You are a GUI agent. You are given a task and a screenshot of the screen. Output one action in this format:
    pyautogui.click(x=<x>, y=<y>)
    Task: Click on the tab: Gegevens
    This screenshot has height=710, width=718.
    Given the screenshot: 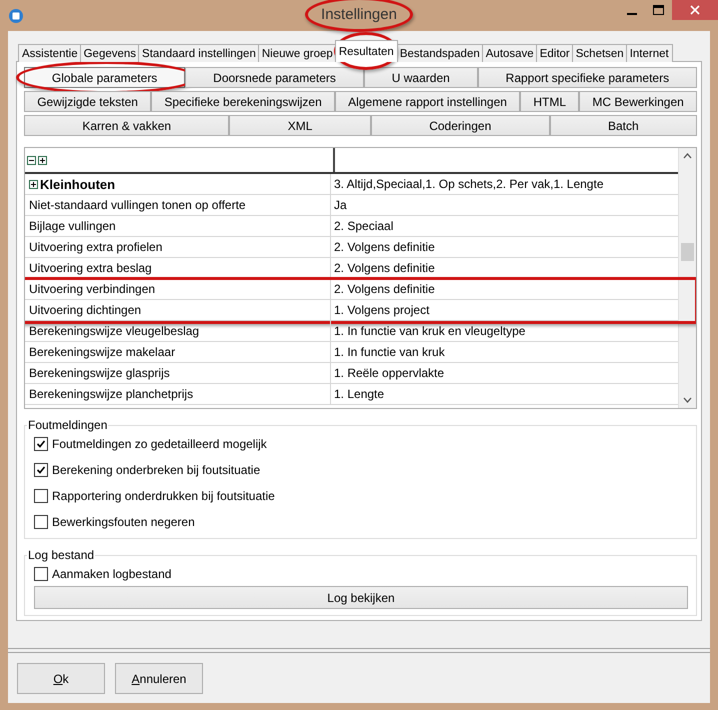 What is the action you would take?
    pyautogui.click(x=110, y=53)
    